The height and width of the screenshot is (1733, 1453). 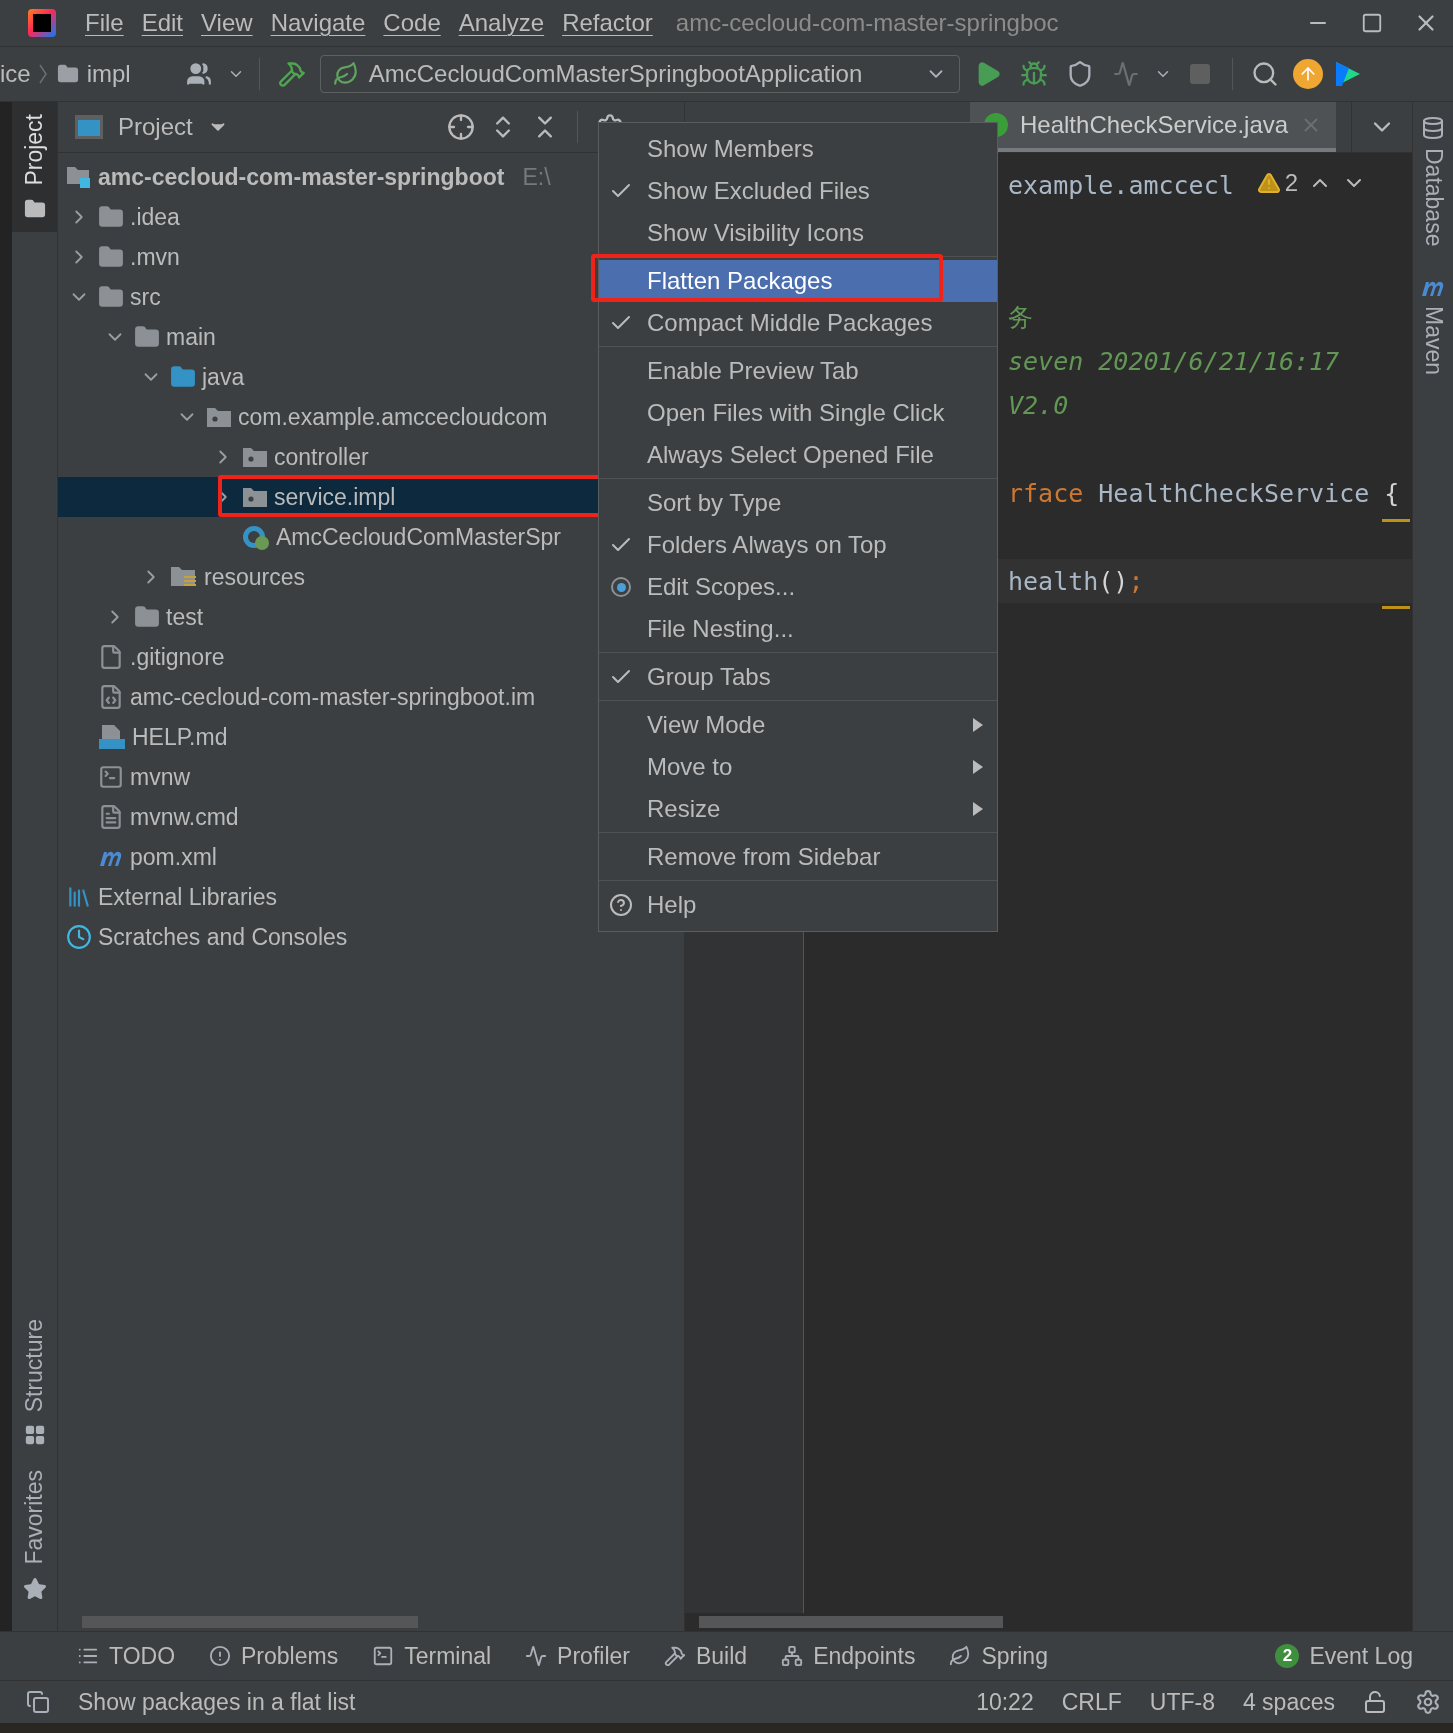 What do you see at coordinates (1268, 183) in the screenshot?
I see `warning-icon` at bounding box center [1268, 183].